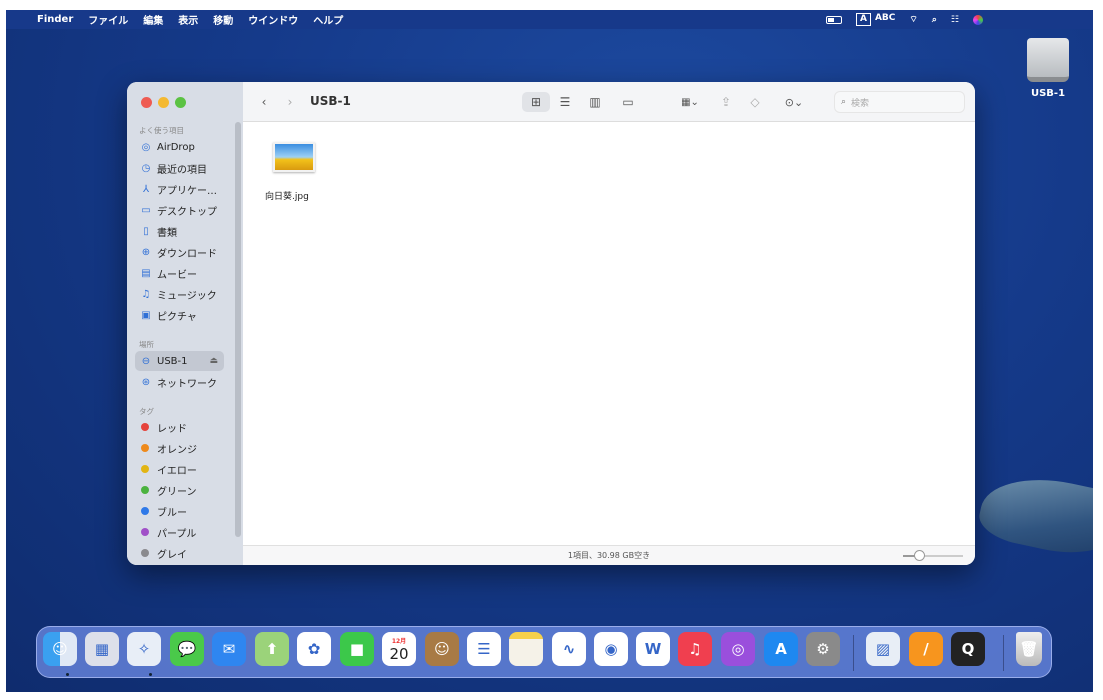 The width and height of the screenshot is (1103, 700). Describe the element at coordinates (875, 19) in the screenshot. I see `input-source: A ABC` at that location.